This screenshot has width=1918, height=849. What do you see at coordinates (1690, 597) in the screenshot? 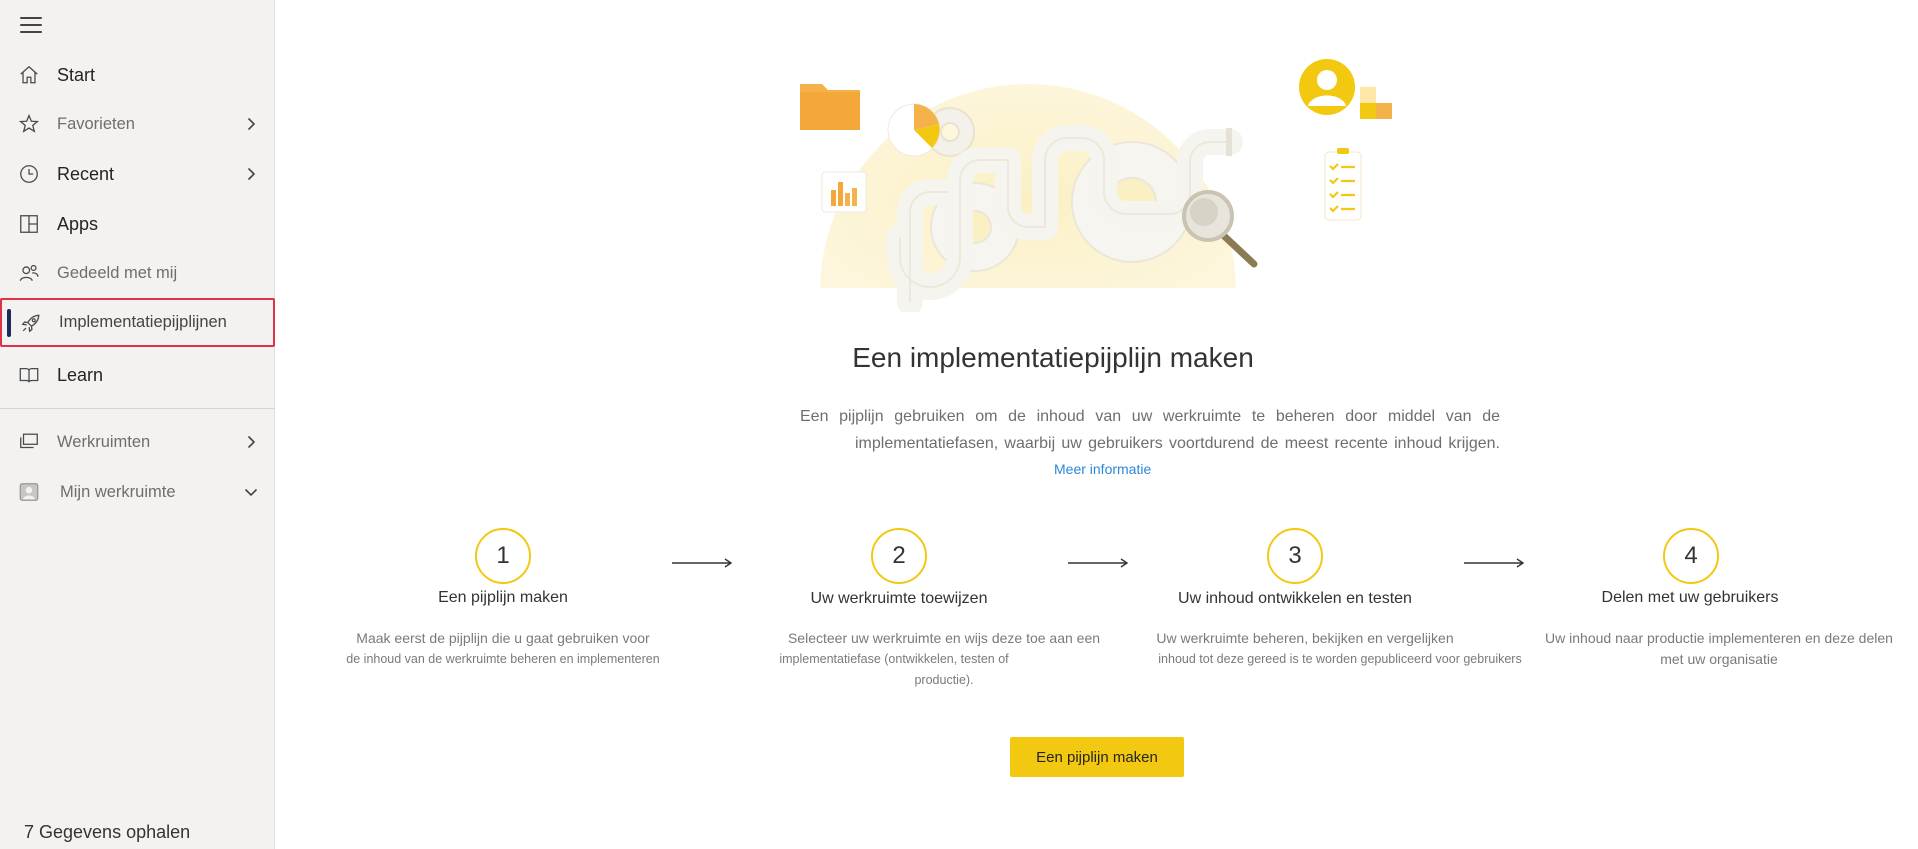
I see `step-title-4: Delen met uw gebruikers` at bounding box center [1690, 597].